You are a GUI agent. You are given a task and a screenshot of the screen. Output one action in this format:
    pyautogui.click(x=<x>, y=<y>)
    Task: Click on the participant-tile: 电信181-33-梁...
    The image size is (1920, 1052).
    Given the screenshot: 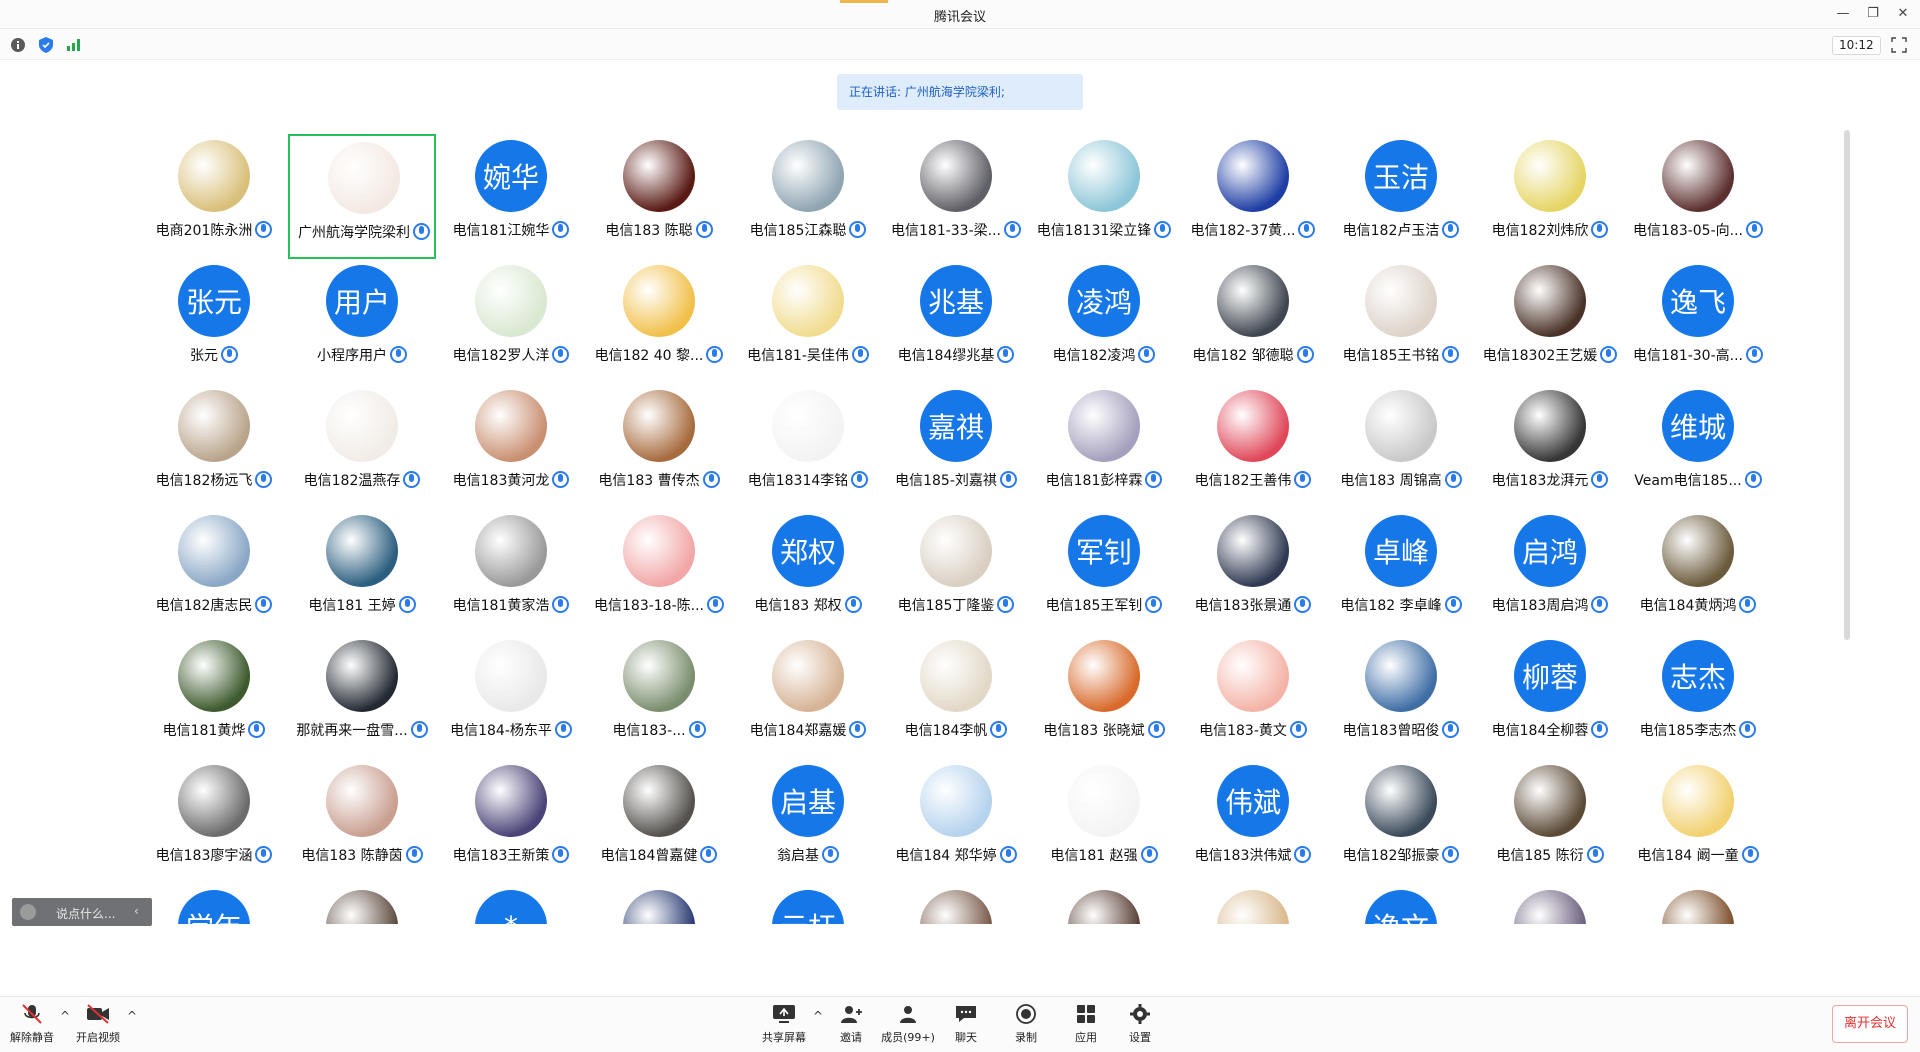 What is the action you would take?
    pyautogui.click(x=956, y=196)
    